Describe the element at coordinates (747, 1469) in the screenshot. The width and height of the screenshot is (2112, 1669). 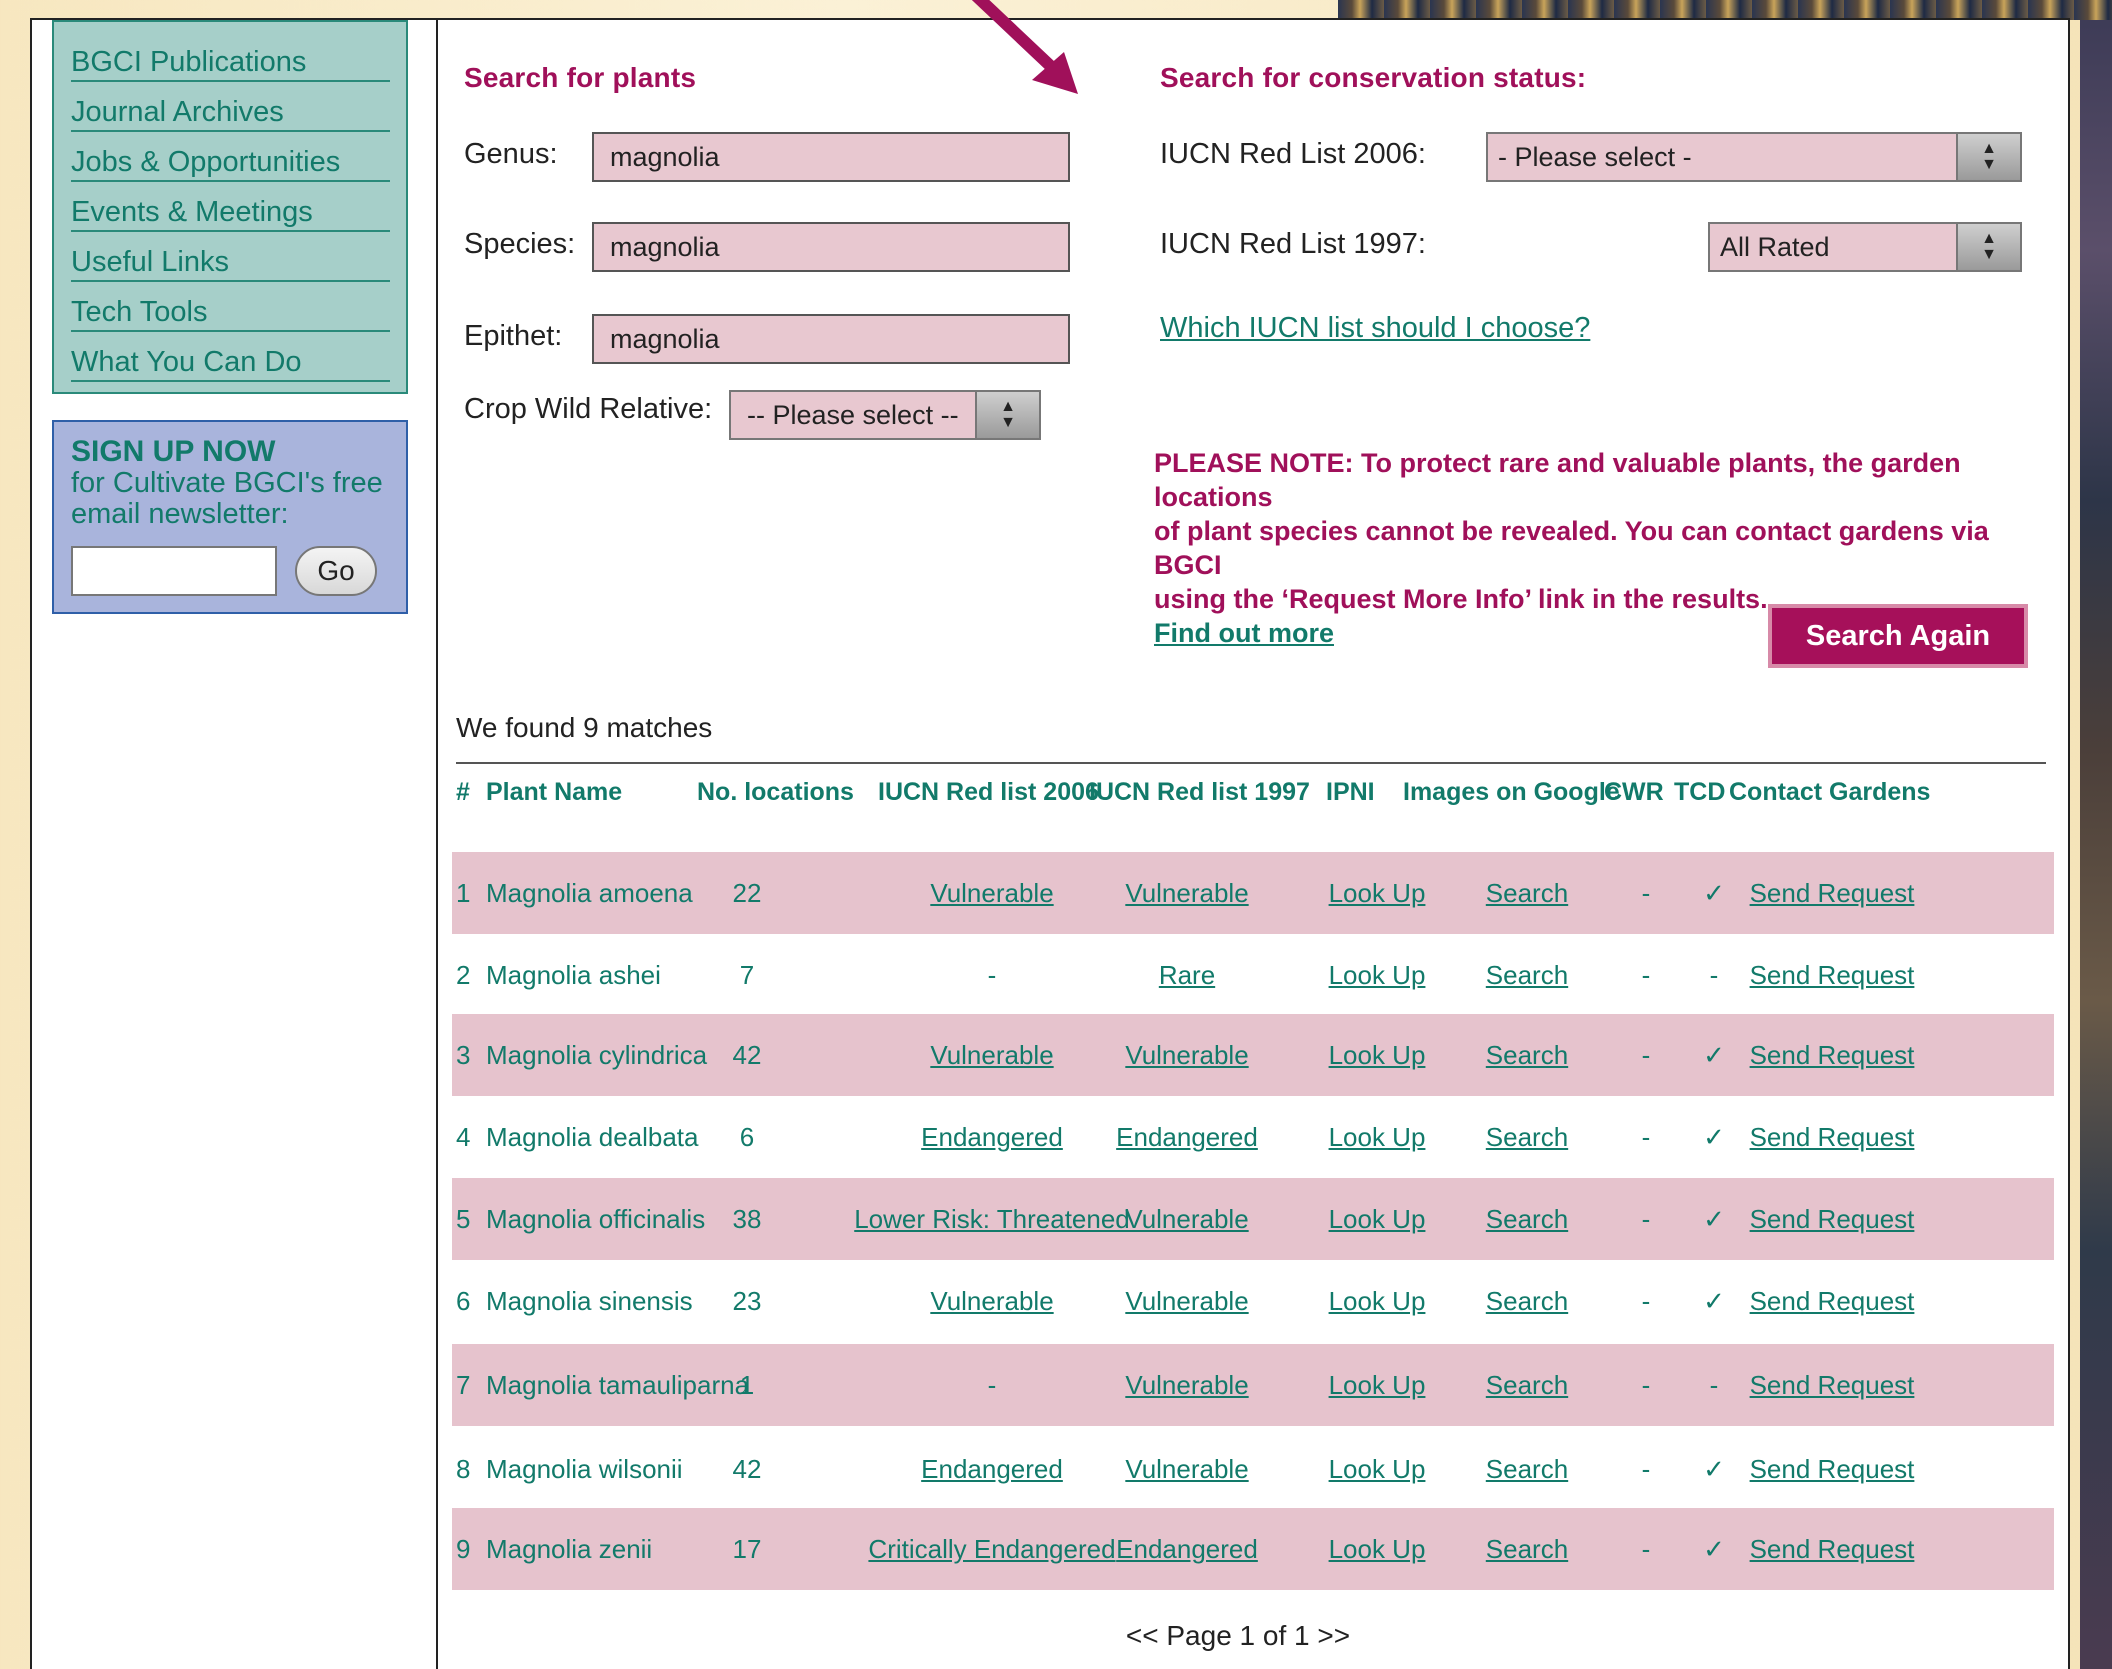
I see `cell-locations: 42` at that location.